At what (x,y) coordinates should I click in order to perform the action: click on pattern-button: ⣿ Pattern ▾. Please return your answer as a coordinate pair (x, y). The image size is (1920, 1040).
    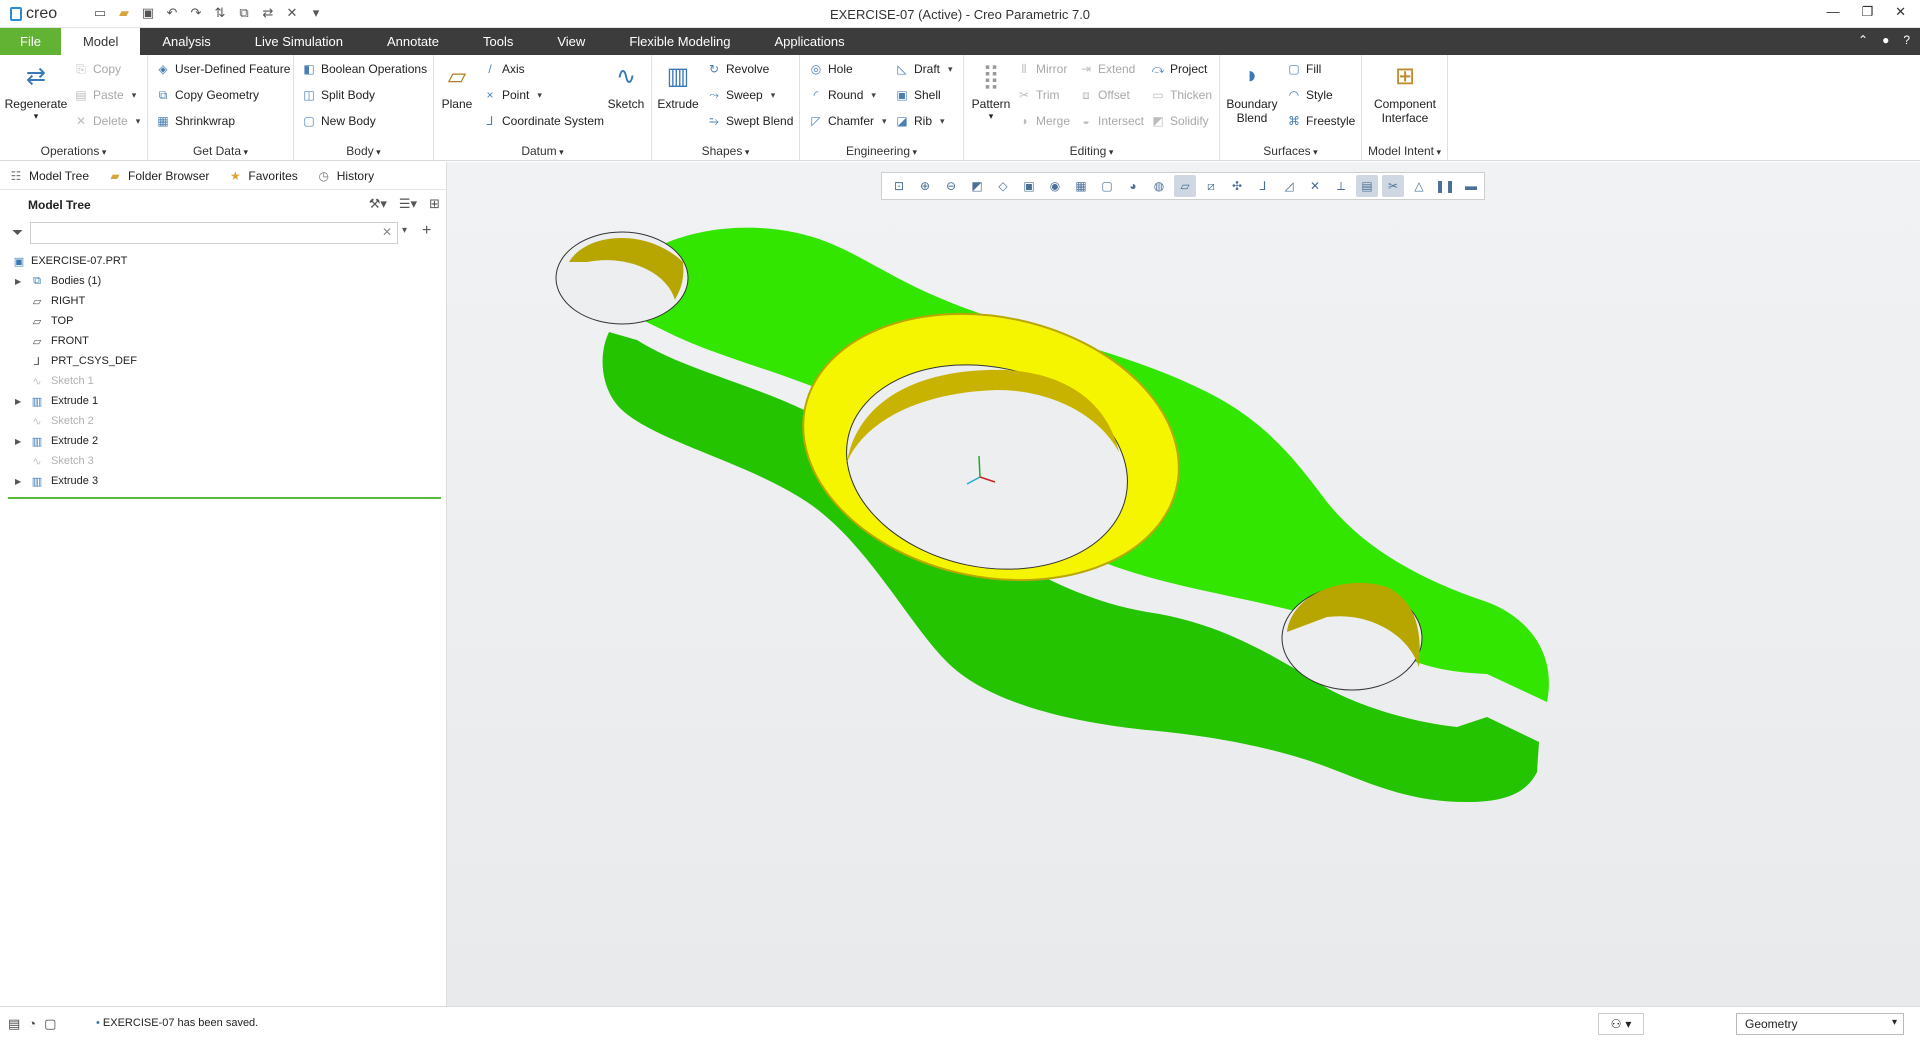
    Looking at the image, I should click on (991, 90).